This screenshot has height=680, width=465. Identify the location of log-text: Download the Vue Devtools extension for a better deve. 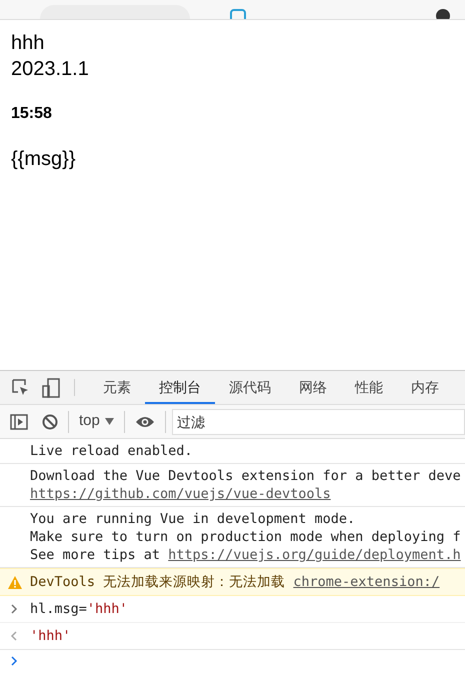
(246, 476).